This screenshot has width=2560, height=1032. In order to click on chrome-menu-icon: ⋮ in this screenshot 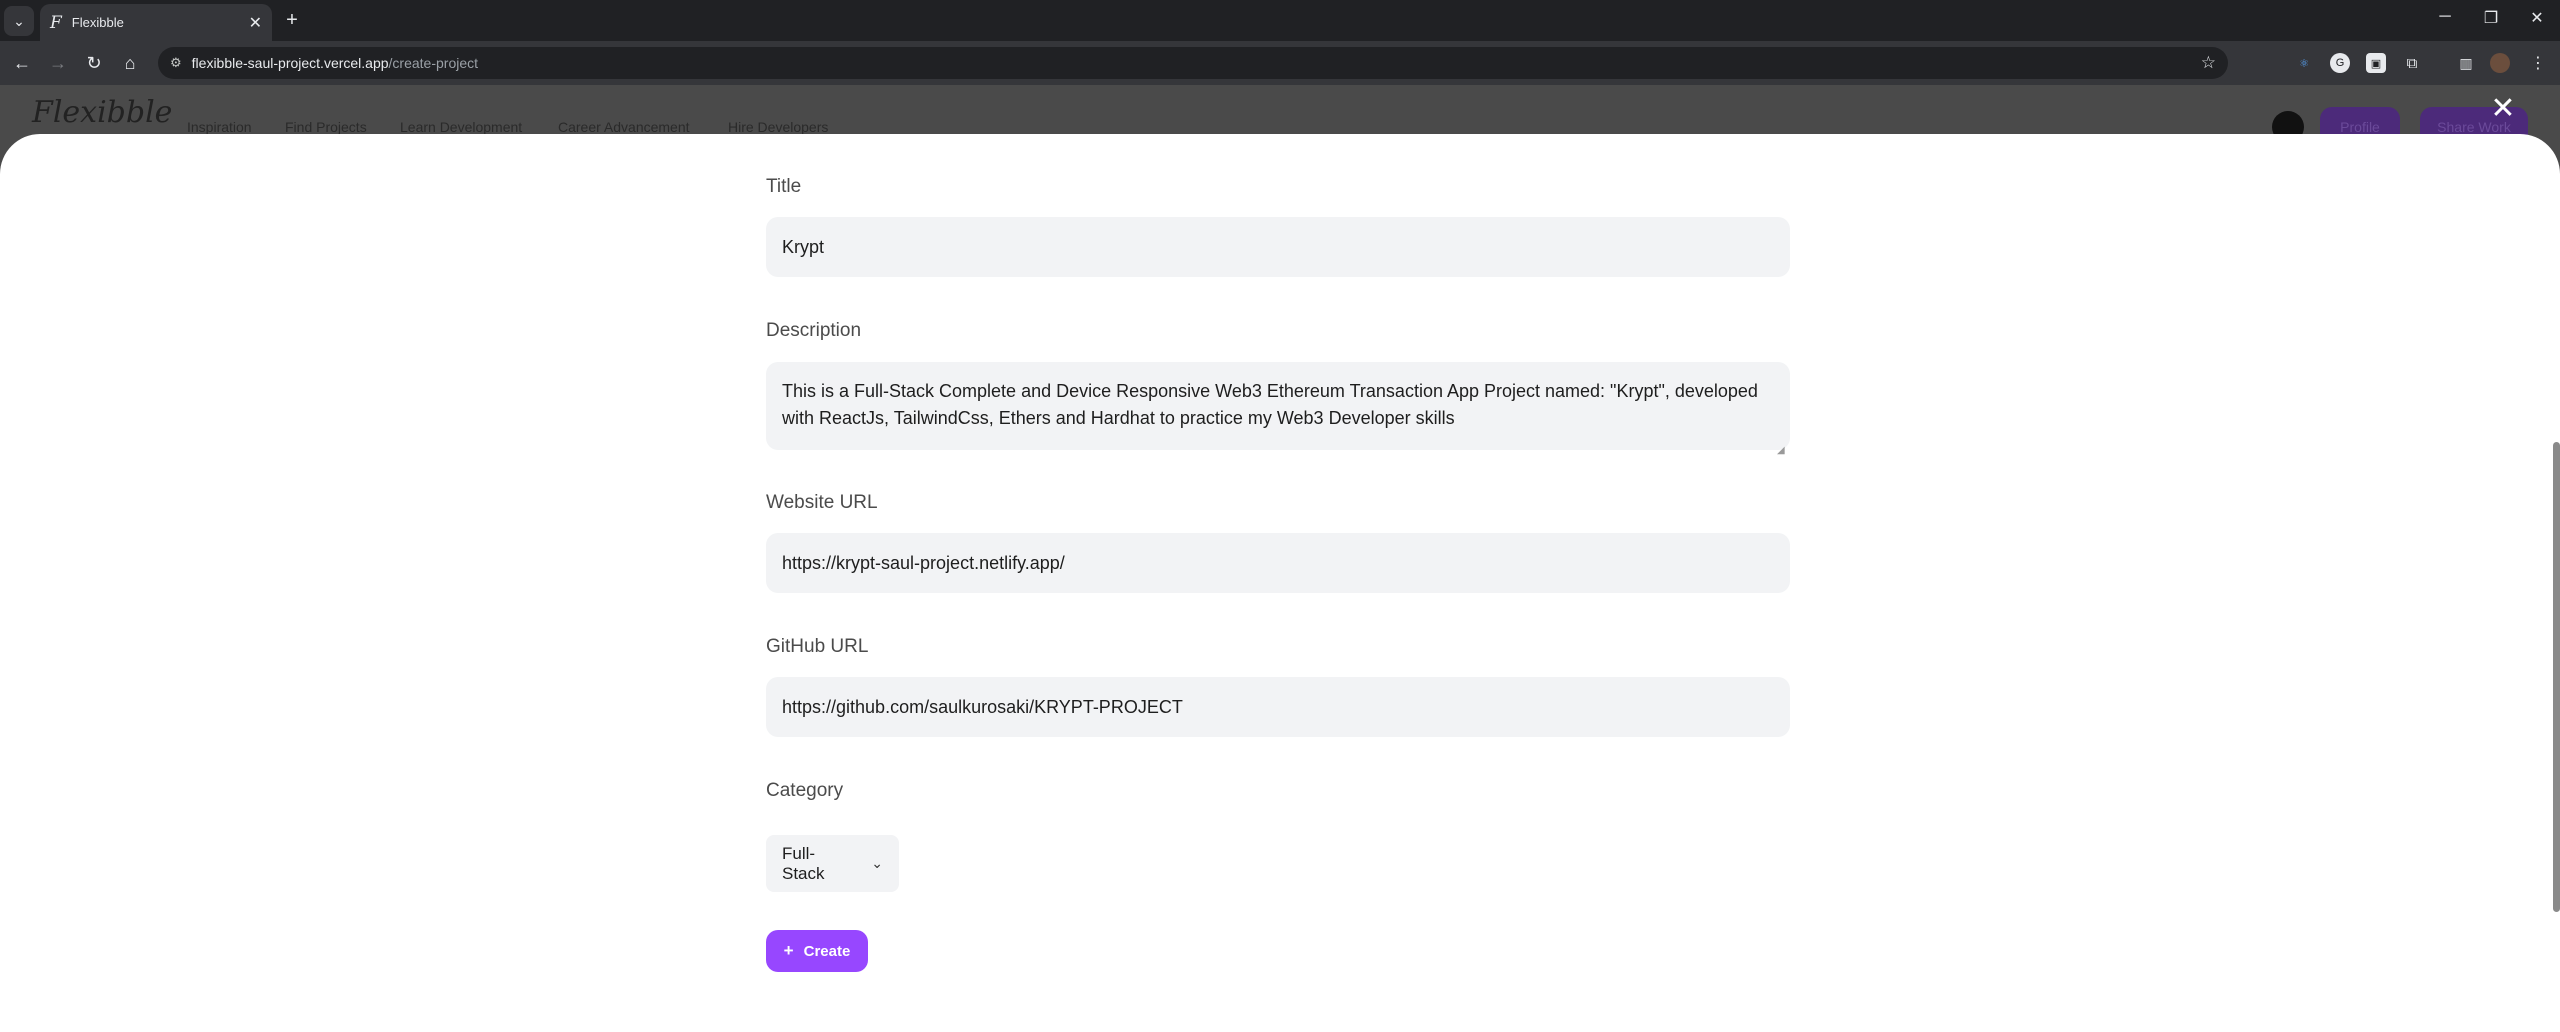, I will do `click(2538, 63)`.